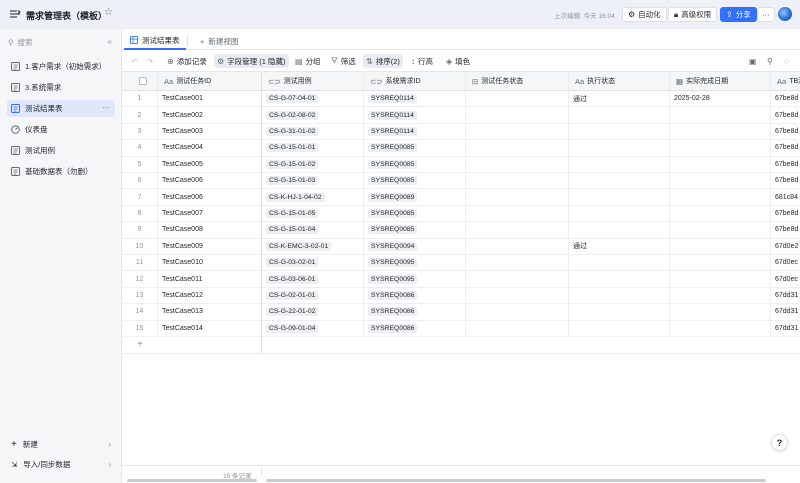 The image size is (800, 483). I want to click on task-id-cell: TestCase006, so click(210, 197).